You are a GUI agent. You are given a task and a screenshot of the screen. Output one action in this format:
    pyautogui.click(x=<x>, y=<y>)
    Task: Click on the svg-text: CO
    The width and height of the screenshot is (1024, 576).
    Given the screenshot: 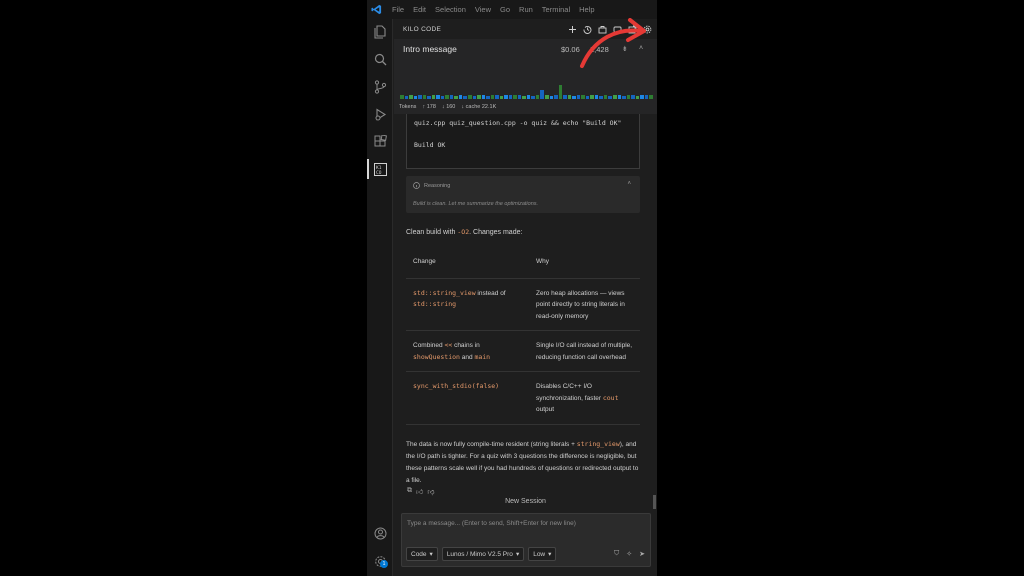 What is the action you would take?
    pyautogui.click(x=379, y=173)
    